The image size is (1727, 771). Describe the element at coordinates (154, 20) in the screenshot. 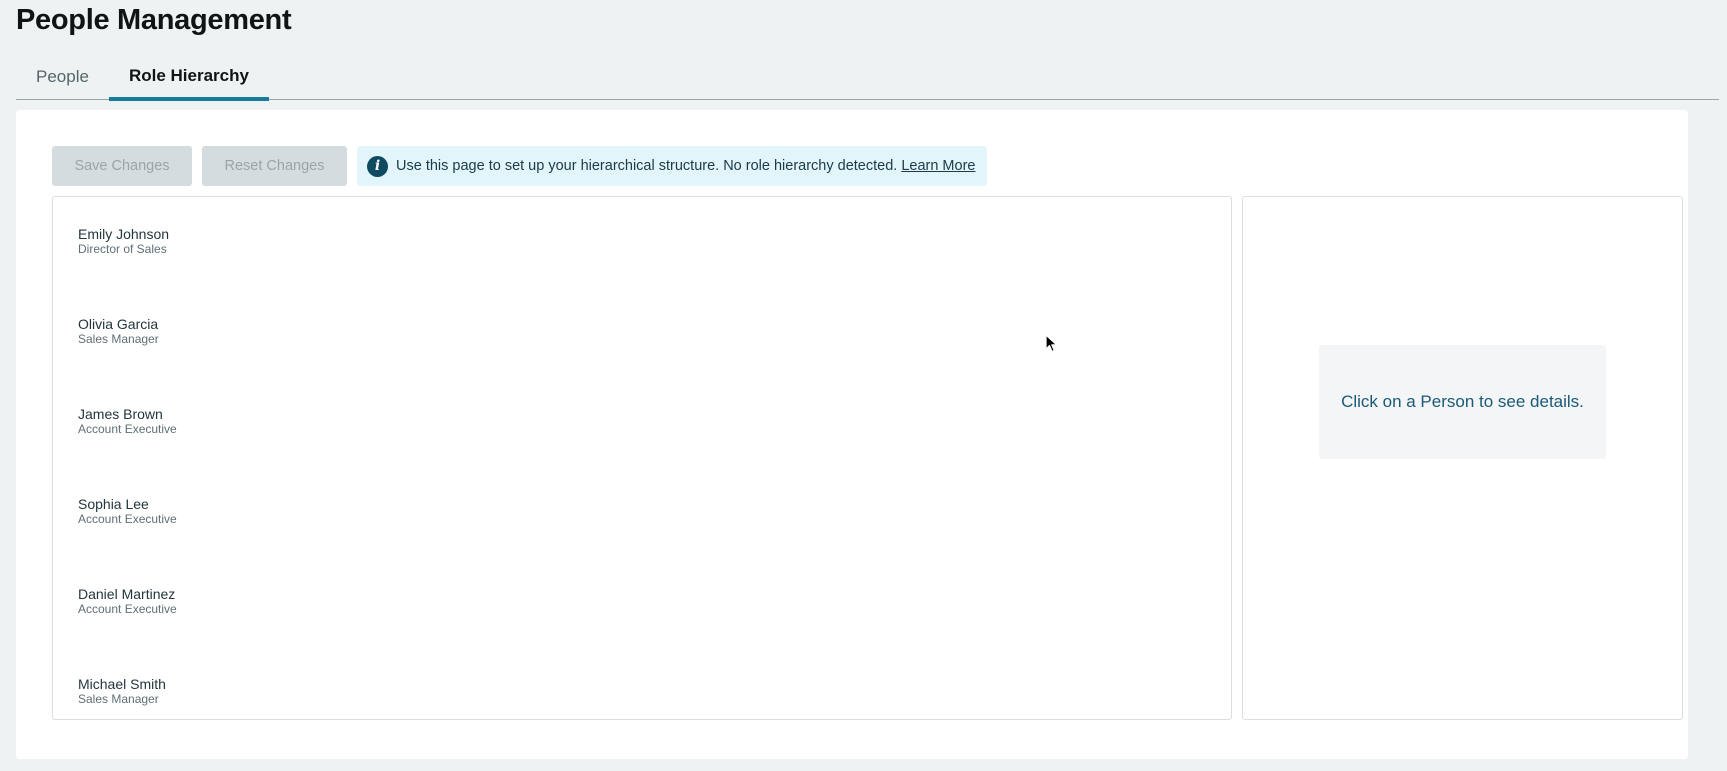

I see `page-title: People Management` at that location.